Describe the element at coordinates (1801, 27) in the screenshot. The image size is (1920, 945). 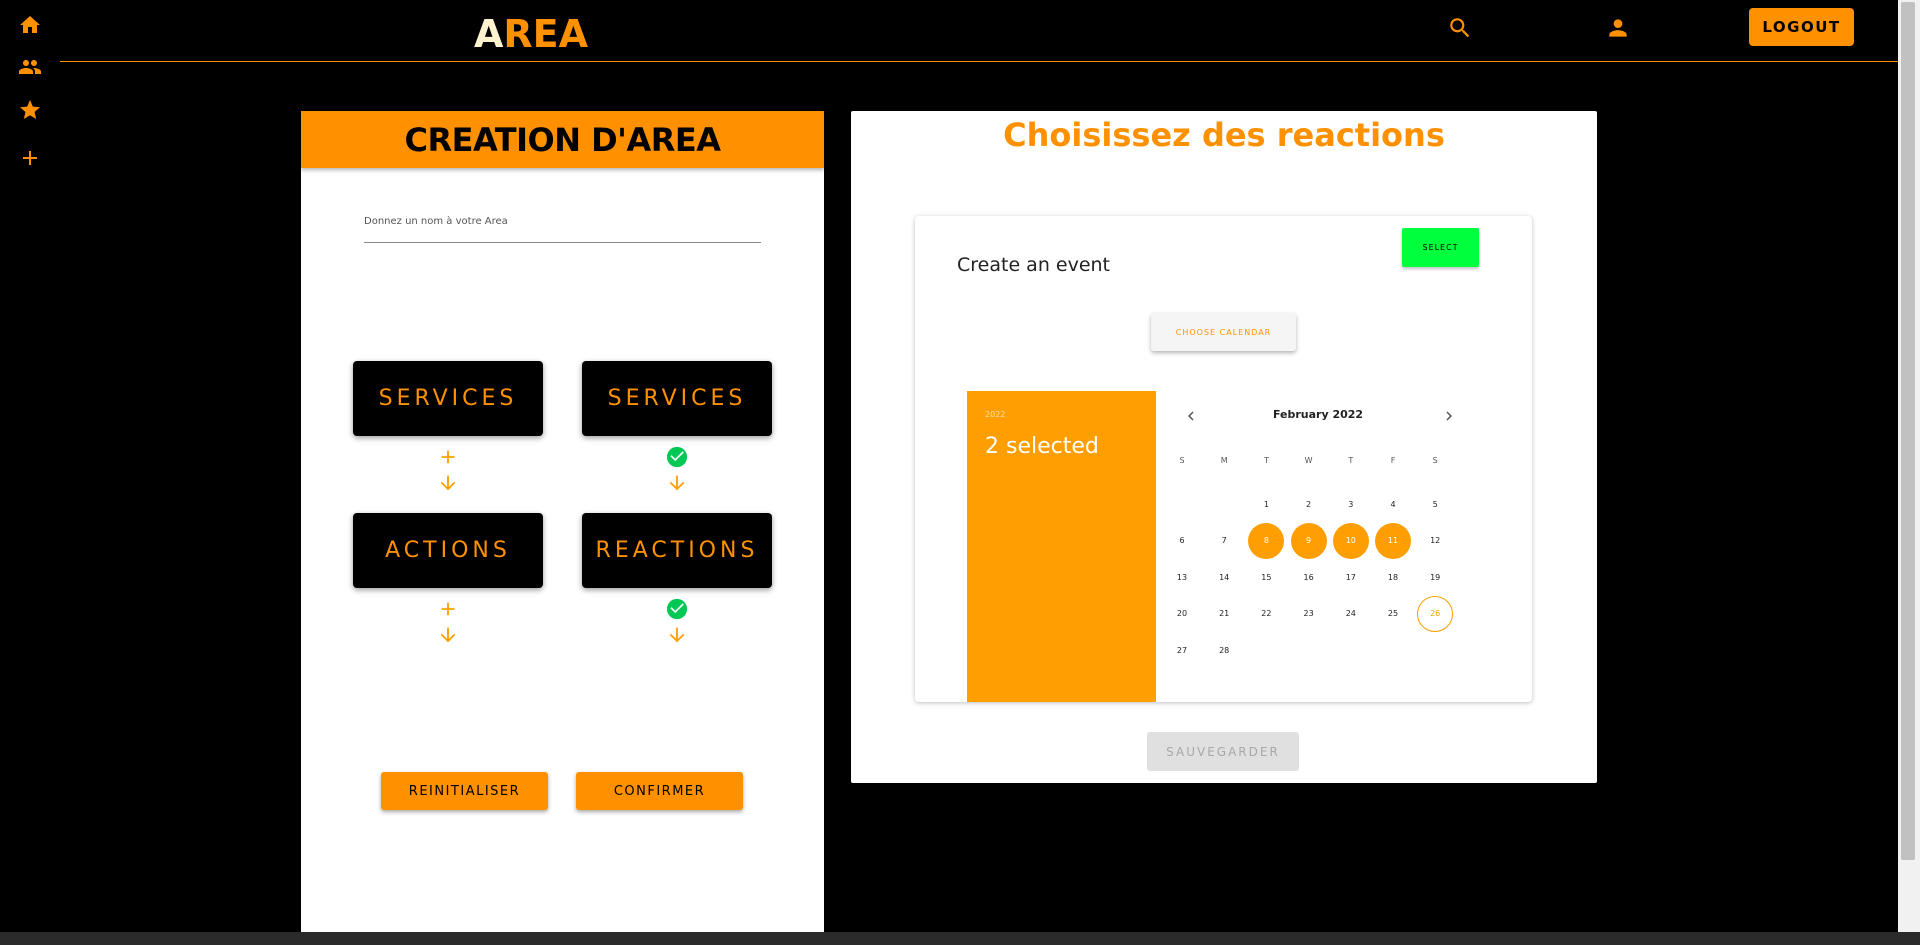
I see `logout-button: LOGOUT` at that location.